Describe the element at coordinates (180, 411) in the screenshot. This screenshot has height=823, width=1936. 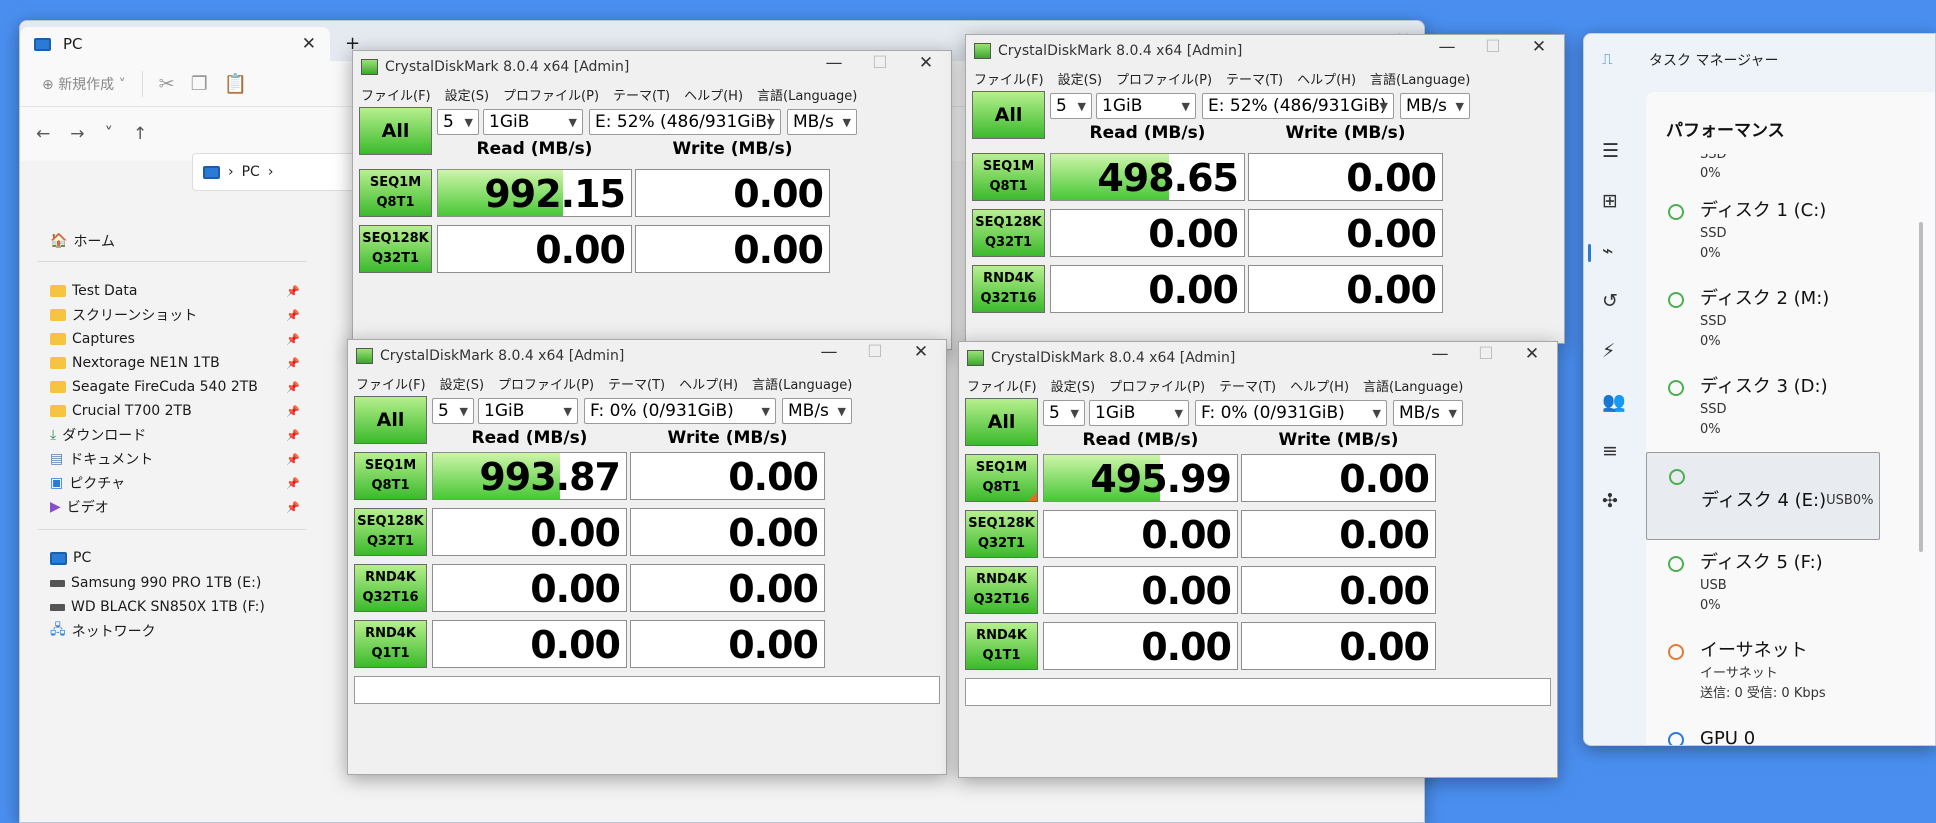
I see `sidebar-item-quick: Crucial T700 2TB 📌` at that location.